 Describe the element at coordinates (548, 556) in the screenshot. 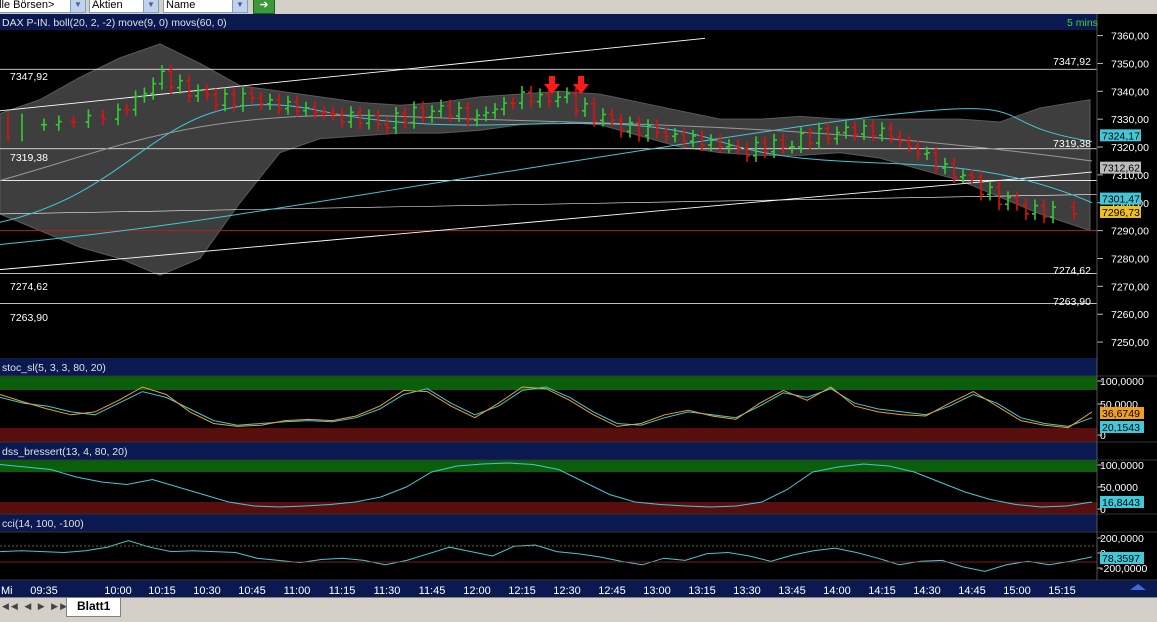

I see `cci-bg` at that location.